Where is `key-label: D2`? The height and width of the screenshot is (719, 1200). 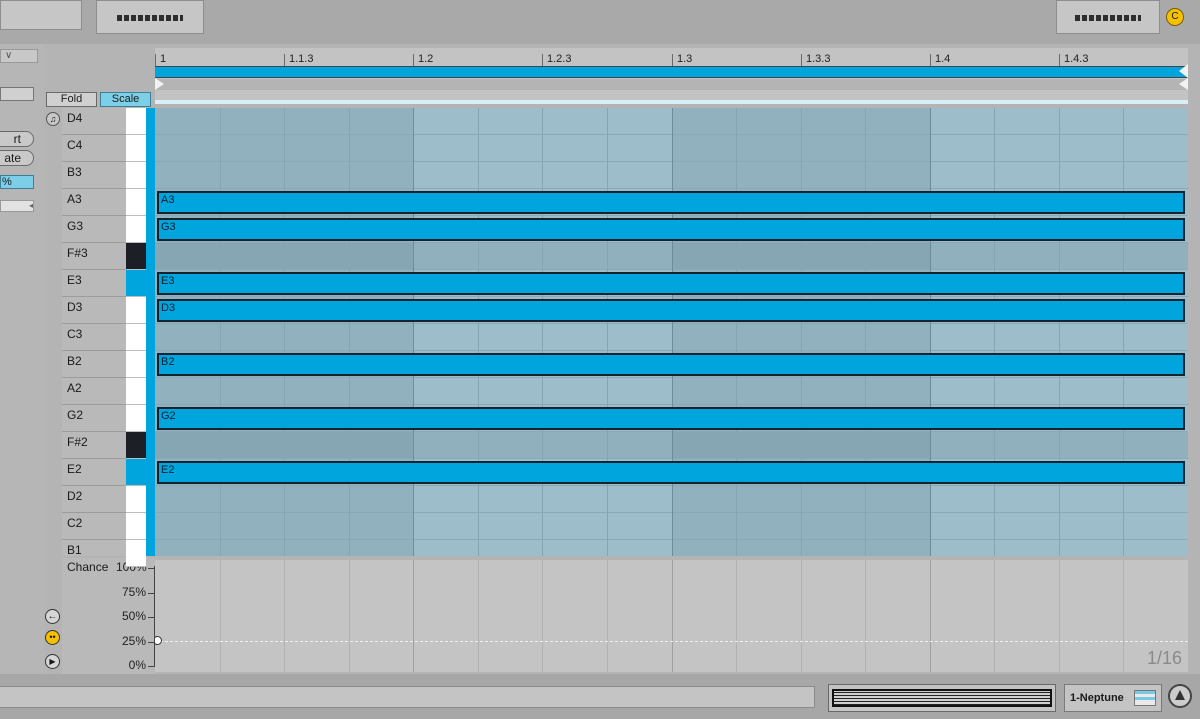
key-label: D2 is located at coordinates (94, 499).